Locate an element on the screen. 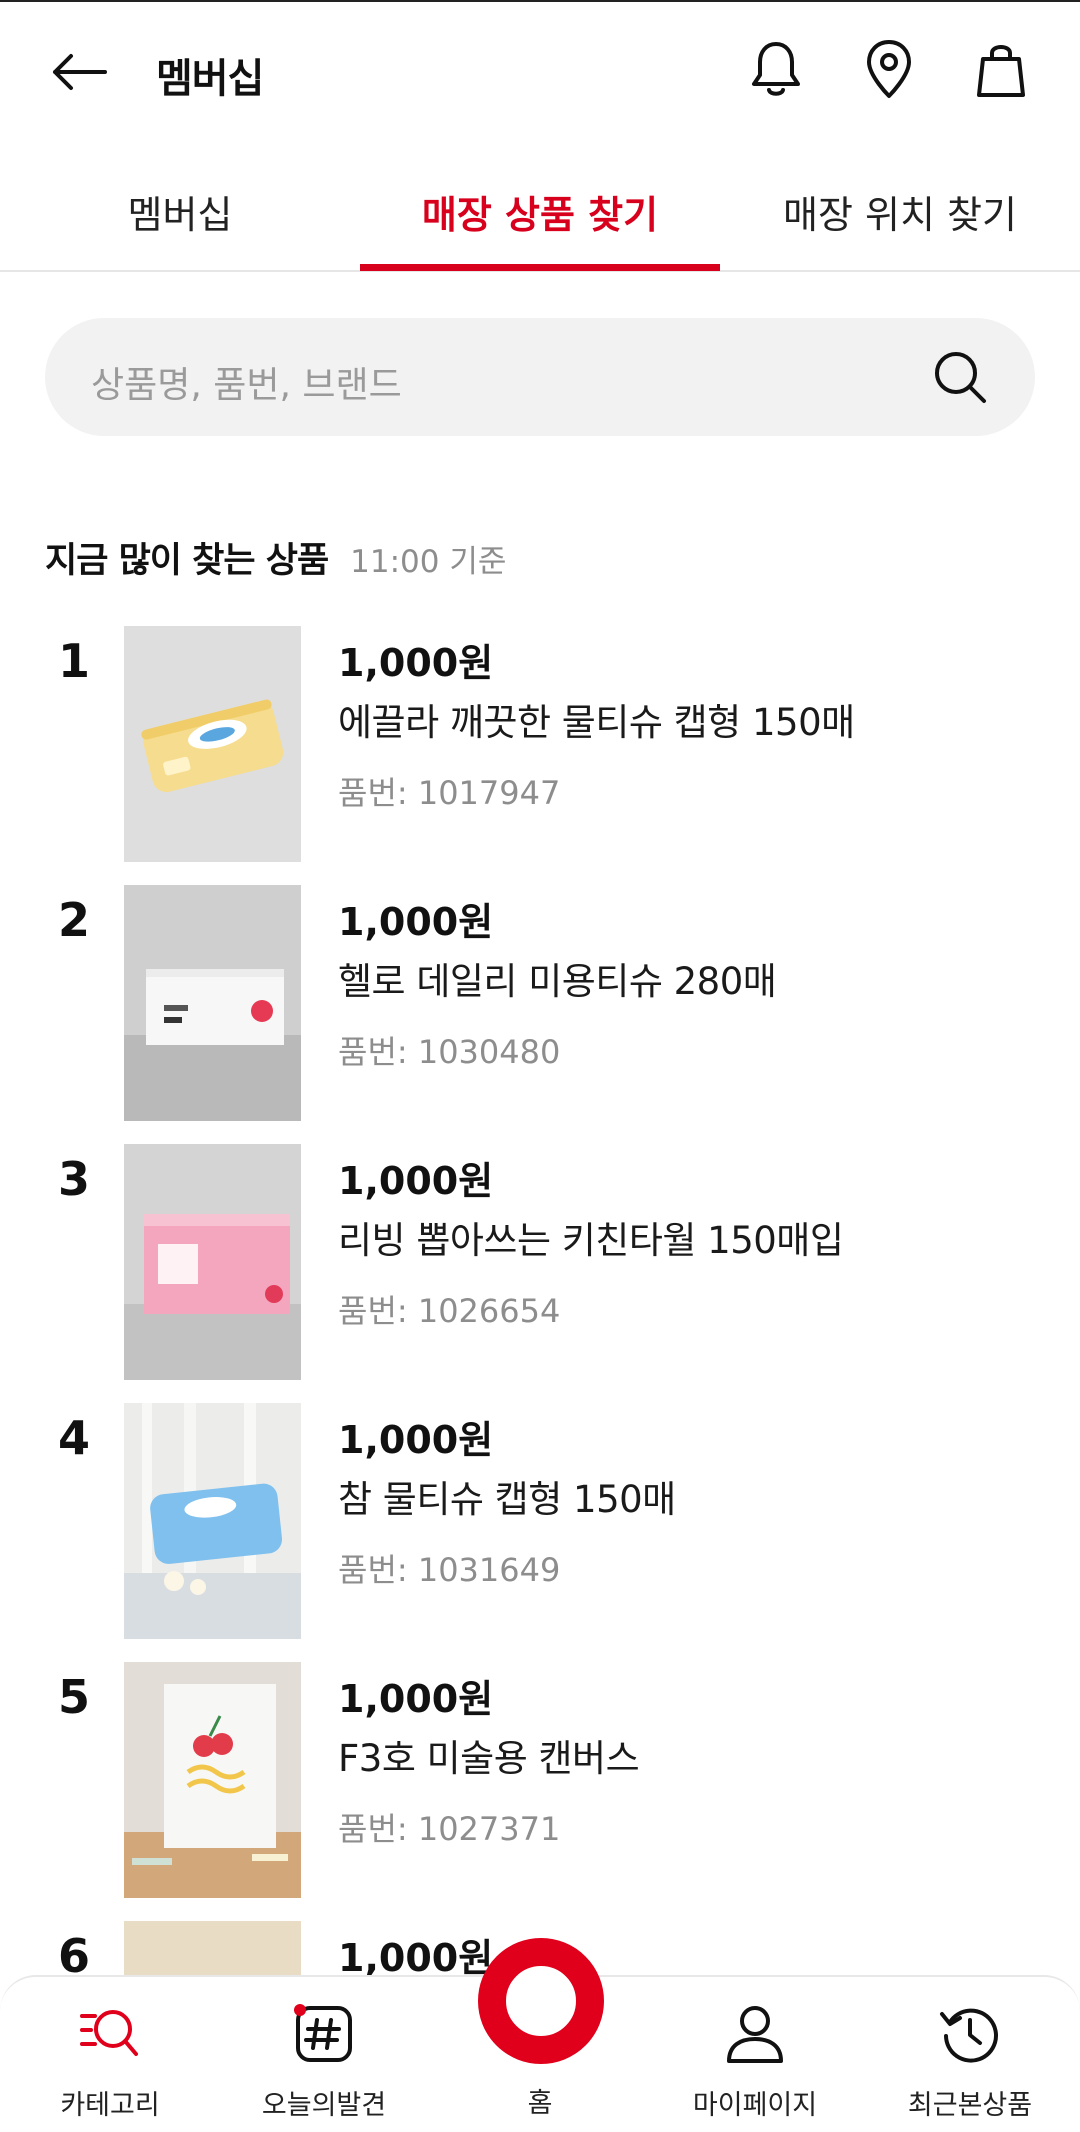 This screenshot has width=1080, height=2132. search-icon is located at coordinates (960, 377).